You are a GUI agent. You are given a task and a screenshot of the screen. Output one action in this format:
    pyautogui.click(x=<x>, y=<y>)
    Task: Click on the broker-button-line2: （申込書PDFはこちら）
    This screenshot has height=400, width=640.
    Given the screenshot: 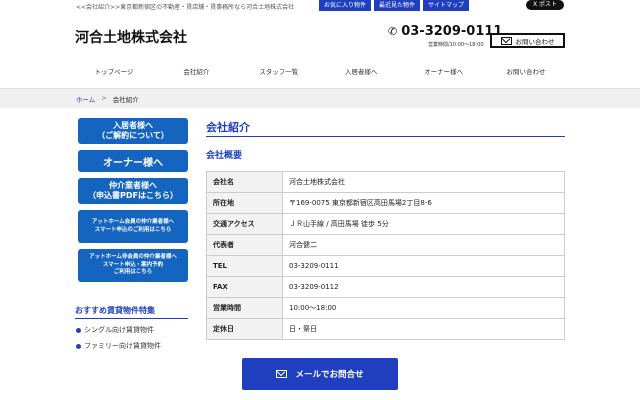 What is the action you would take?
    pyautogui.click(x=133, y=195)
    